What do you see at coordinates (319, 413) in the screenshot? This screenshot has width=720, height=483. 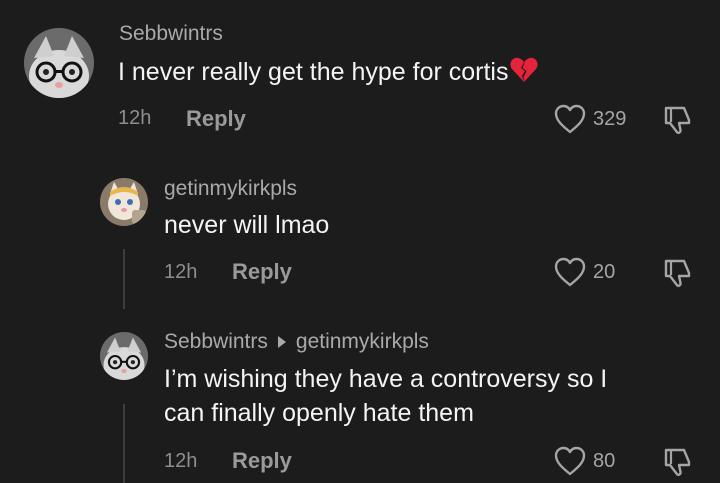 I see `comment-text-line-2: can finally openly hate them` at bounding box center [319, 413].